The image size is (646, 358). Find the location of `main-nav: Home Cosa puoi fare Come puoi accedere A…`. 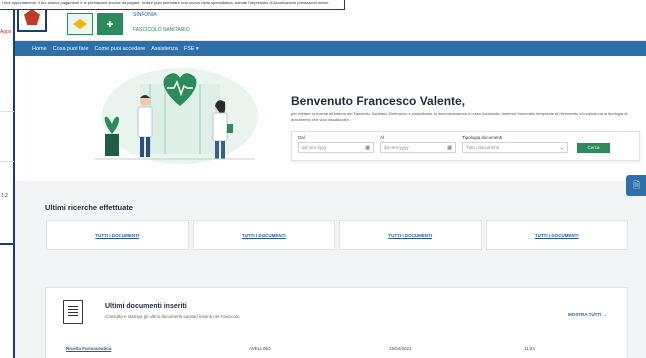

main-nav: Home Cosa puoi fare Come puoi accedere A… is located at coordinates (330, 48).